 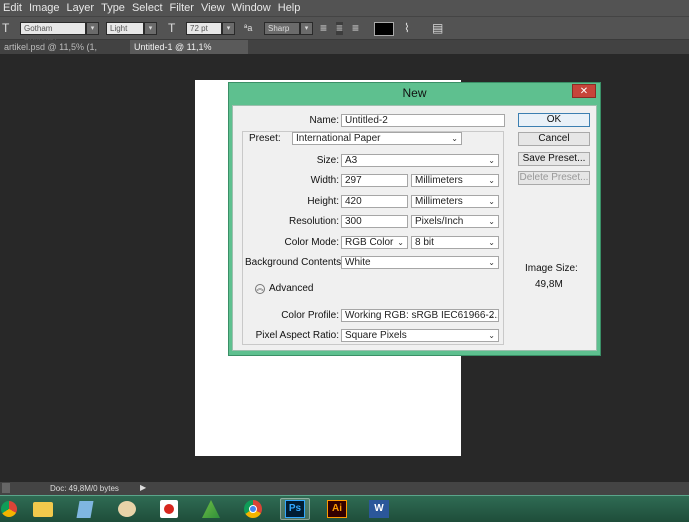 What do you see at coordinates (260, 289) in the screenshot?
I see `advanced-toggle-icon: ︽` at bounding box center [260, 289].